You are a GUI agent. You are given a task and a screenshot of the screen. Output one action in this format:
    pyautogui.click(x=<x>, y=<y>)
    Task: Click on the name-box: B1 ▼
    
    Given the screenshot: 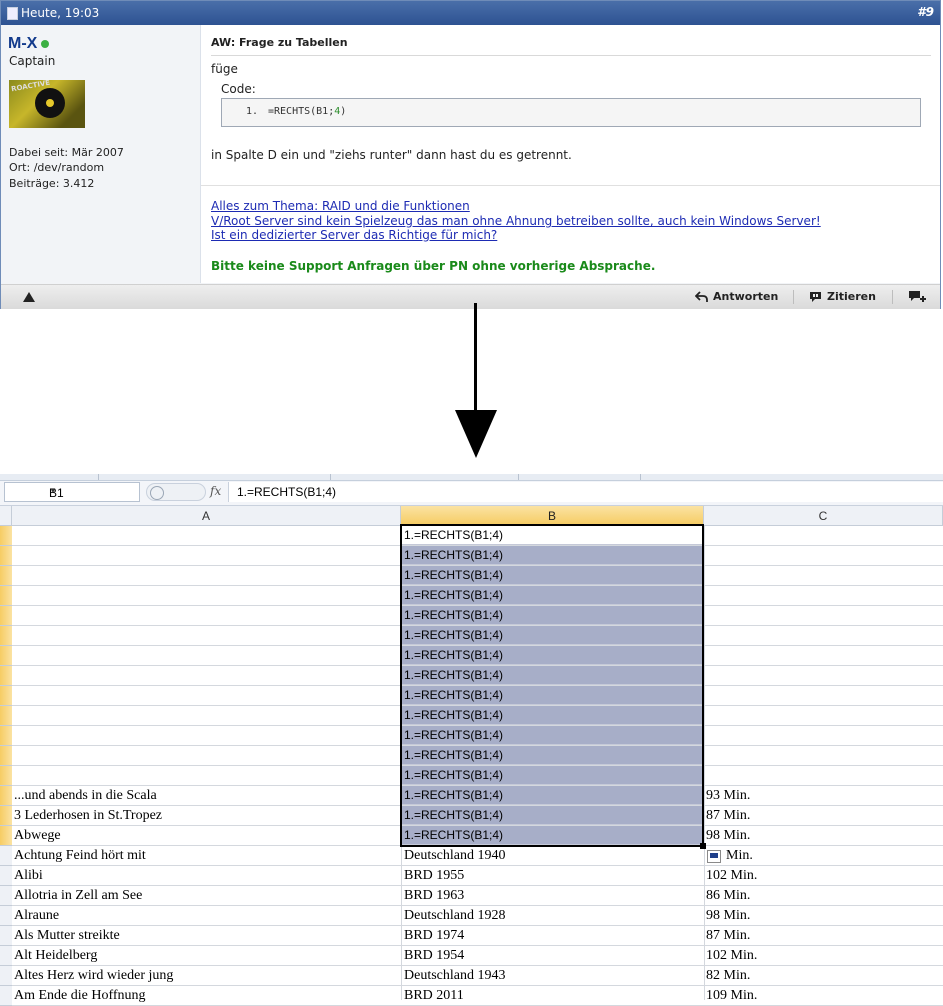 What is the action you would take?
    pyautogui.click(x=72, y=492)
    